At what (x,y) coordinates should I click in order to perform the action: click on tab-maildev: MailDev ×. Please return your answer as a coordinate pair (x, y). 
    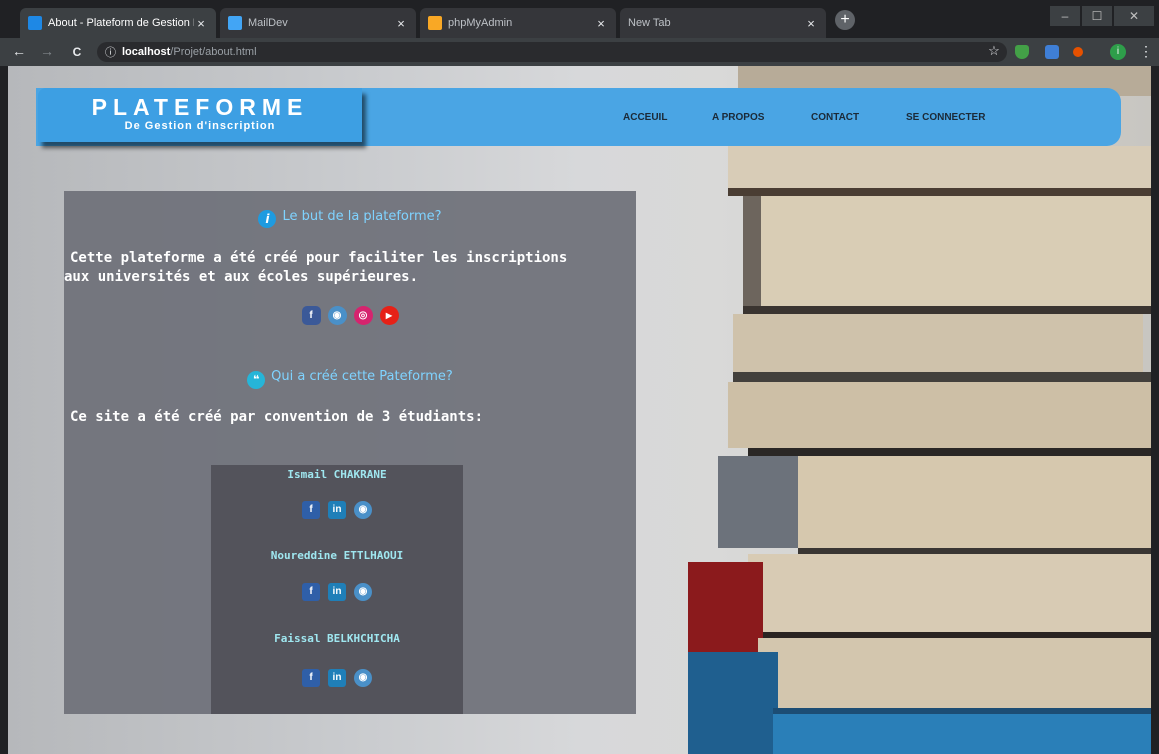
    Looking at the image, I should click on (318, 23).